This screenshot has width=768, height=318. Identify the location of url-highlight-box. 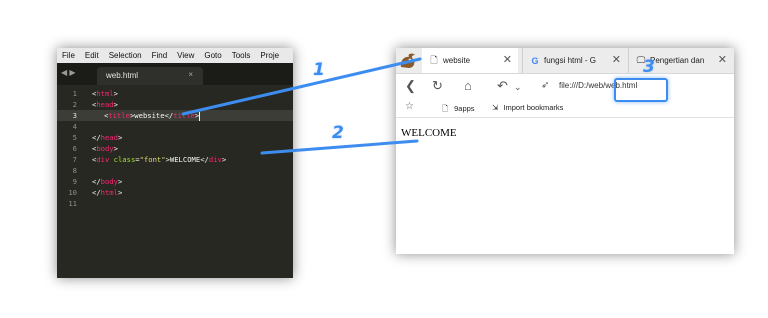
(641, 90).